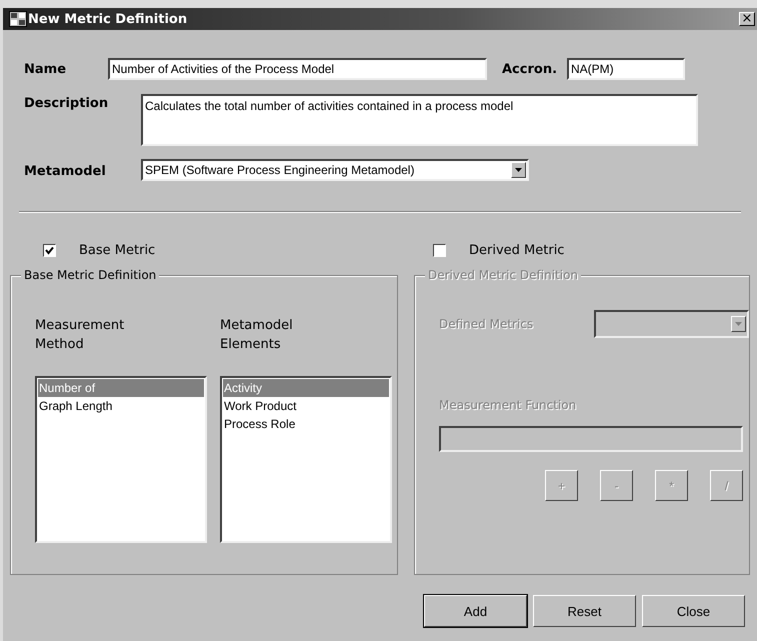  Describe the element at coordinates (117, 250) in the screenshot. I see `base-metric-label: Base Metric` at that location.